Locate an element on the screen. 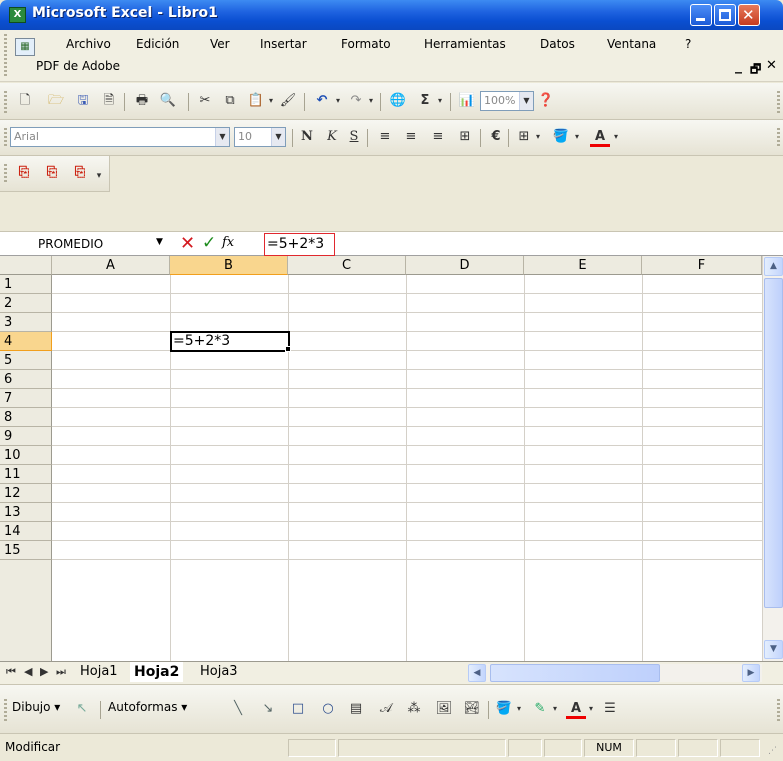 Image resolution: width=783 pixels, height=761 pixels. column-header-e: E is located at coordinates (583, 265).